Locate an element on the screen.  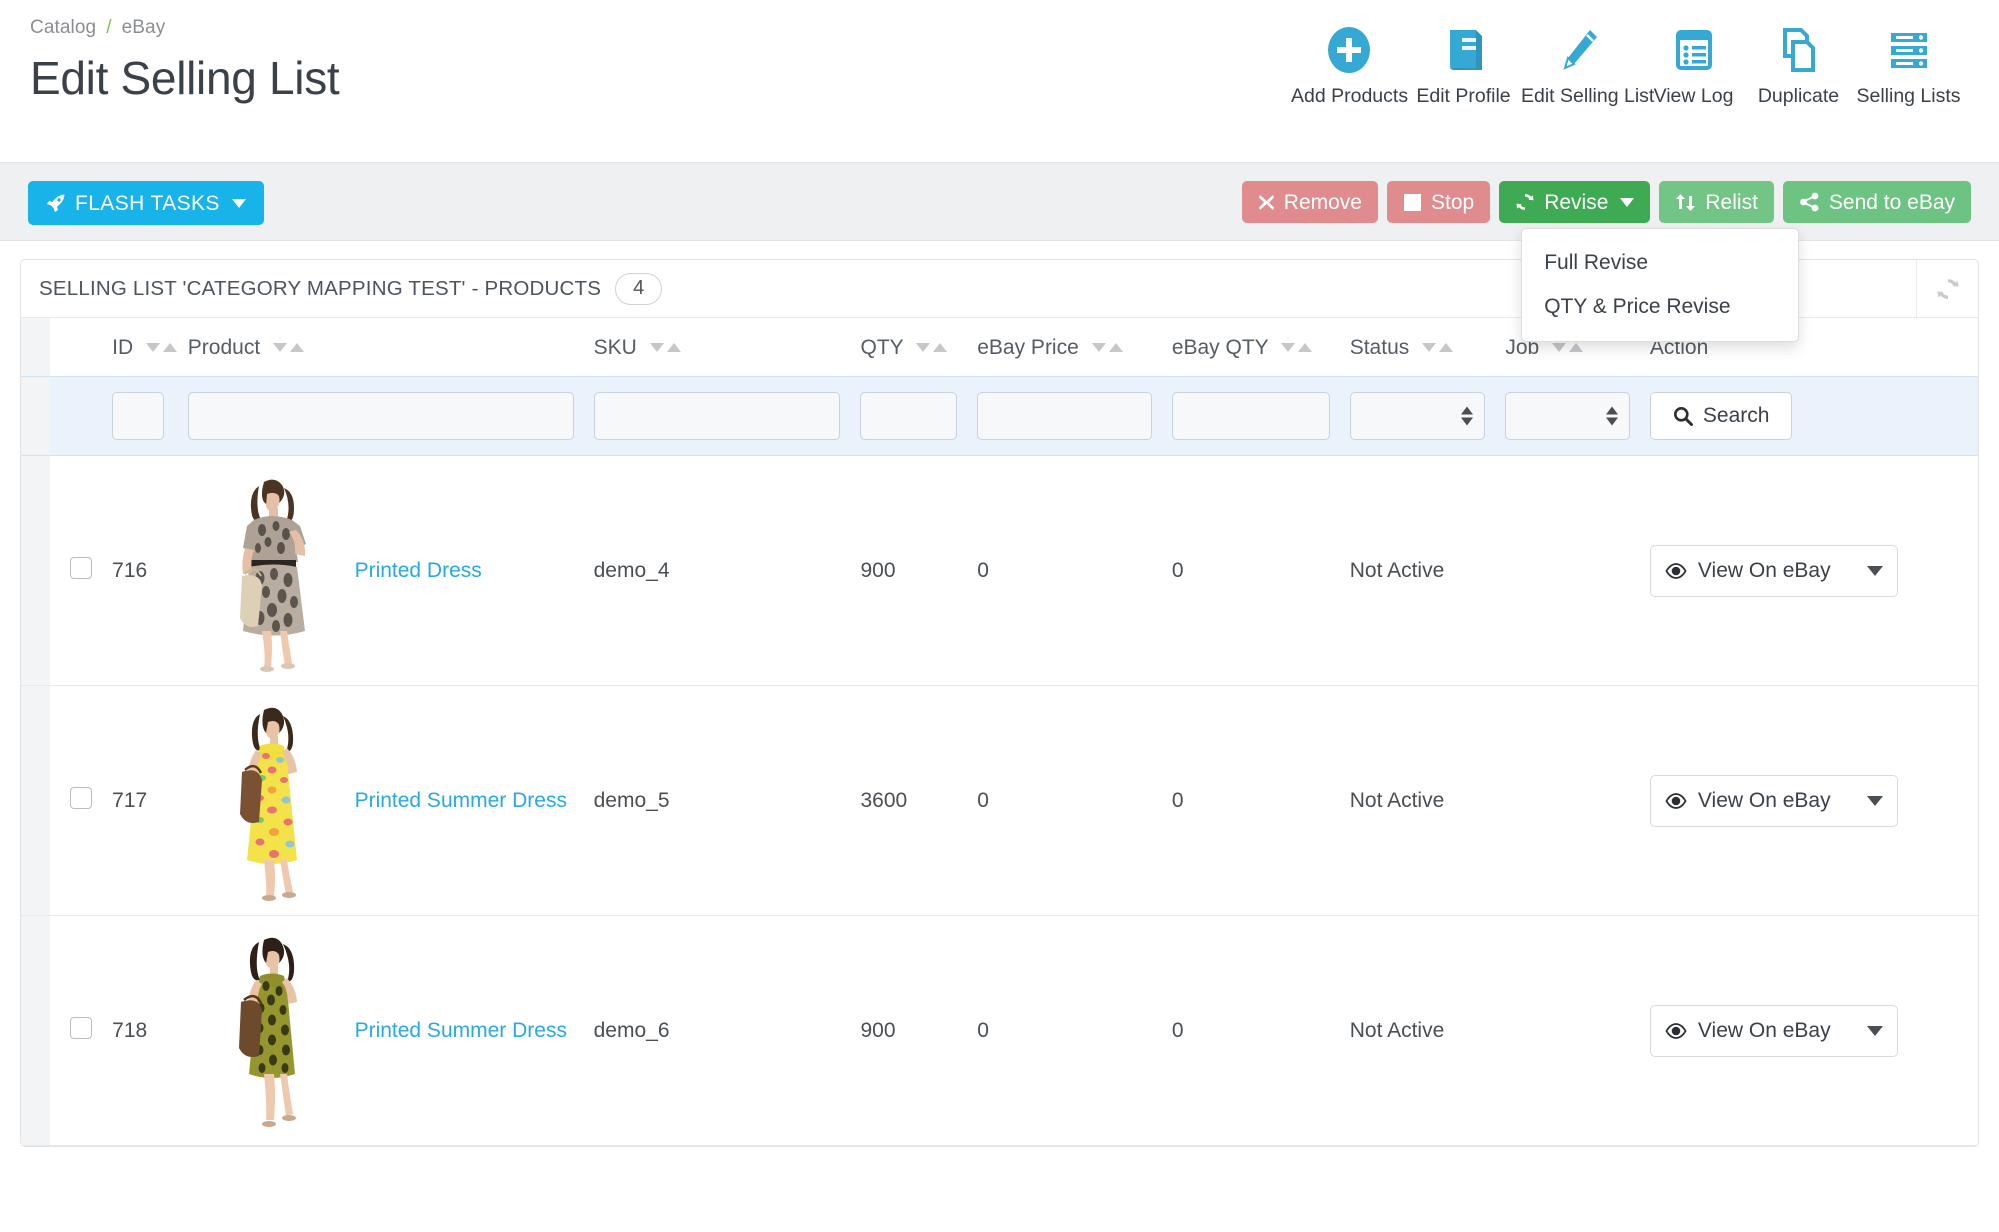
relist-button: Relist is located at coordinates (1716, 202).